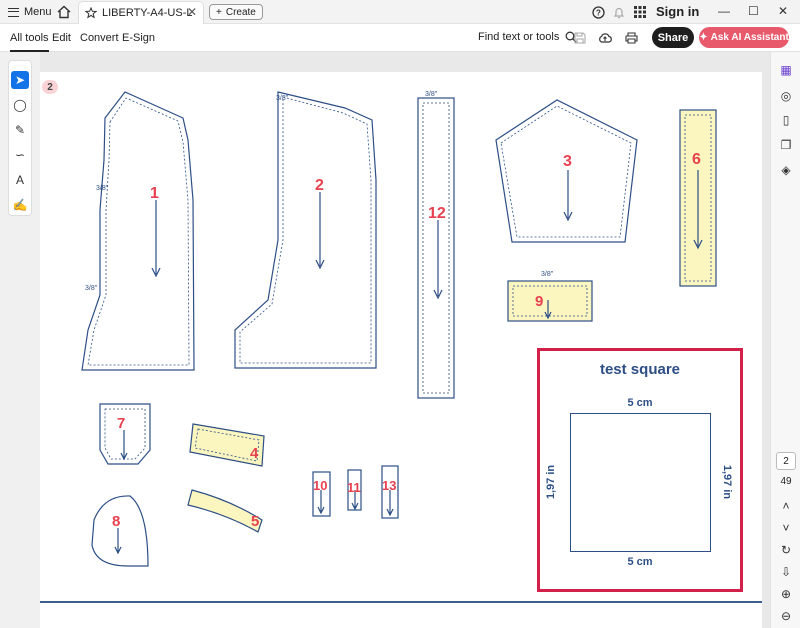  What do you see at coordinates (255, 521) in the screenshot?
I see `piece-label-5: 5` at bounding box center [255, 521].